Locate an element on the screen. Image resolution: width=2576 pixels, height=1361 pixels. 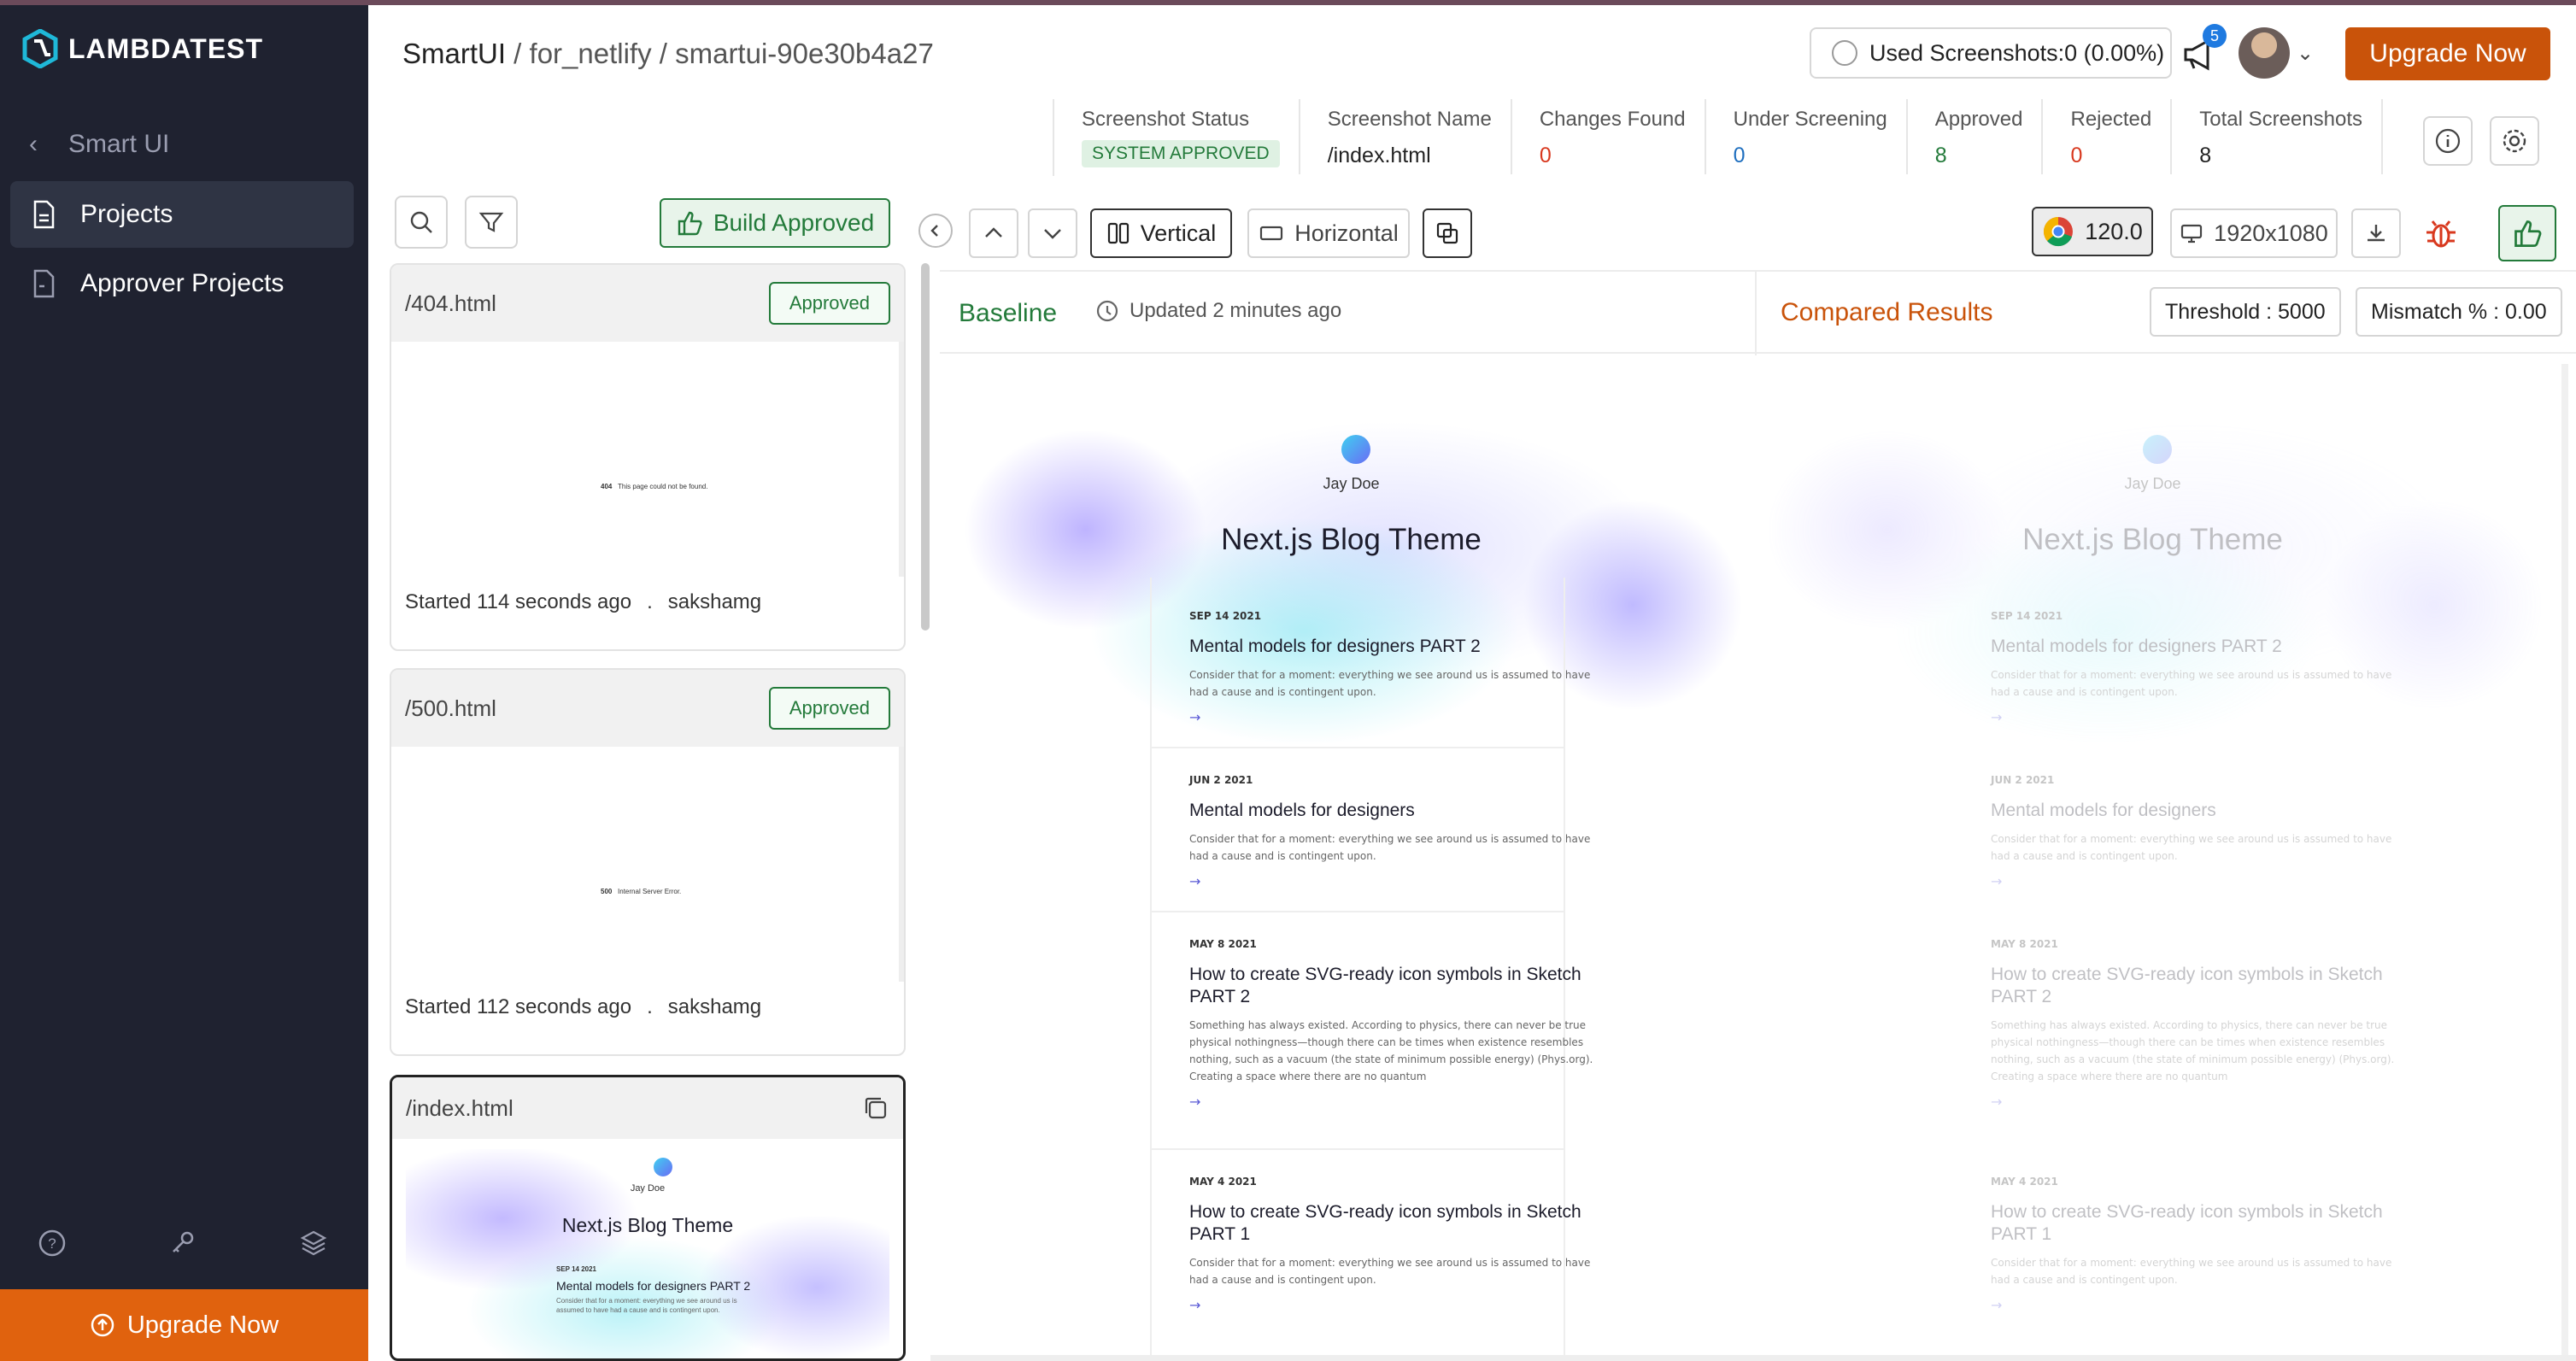
thumbnail-author: Jay Doe is located at coordinates (648, 1188).